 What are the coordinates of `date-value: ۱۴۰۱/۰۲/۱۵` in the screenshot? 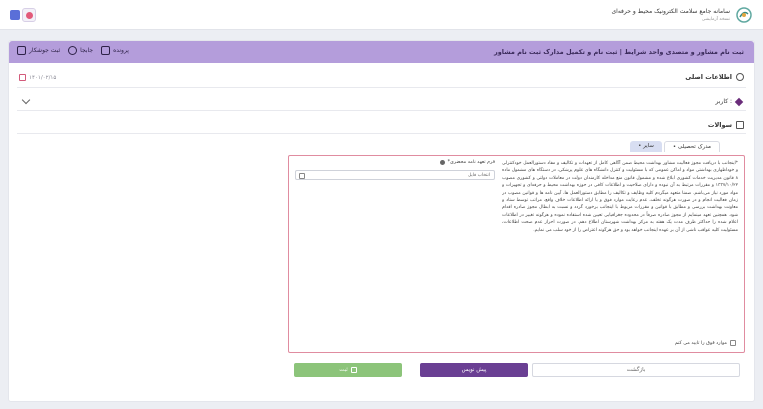 It's located at (43, 77).